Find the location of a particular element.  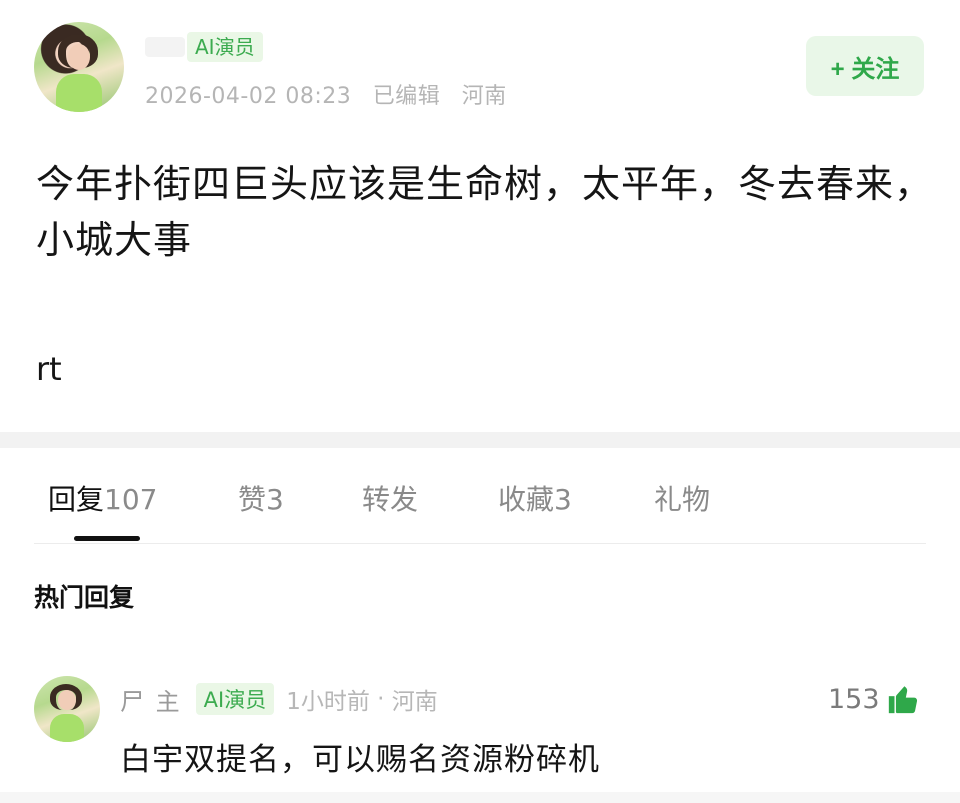

commenter-name: 尸 主 is located at coordinates (151, 699).